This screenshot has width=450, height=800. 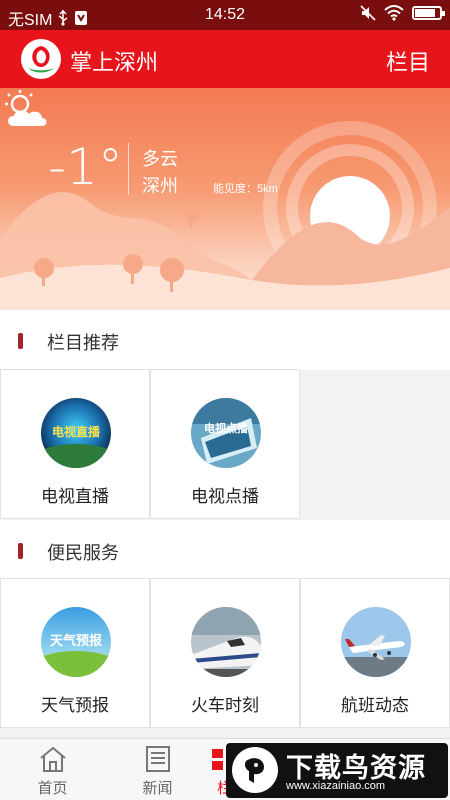 I want to click on nav-home: 首页, so click(x=52, y=769).